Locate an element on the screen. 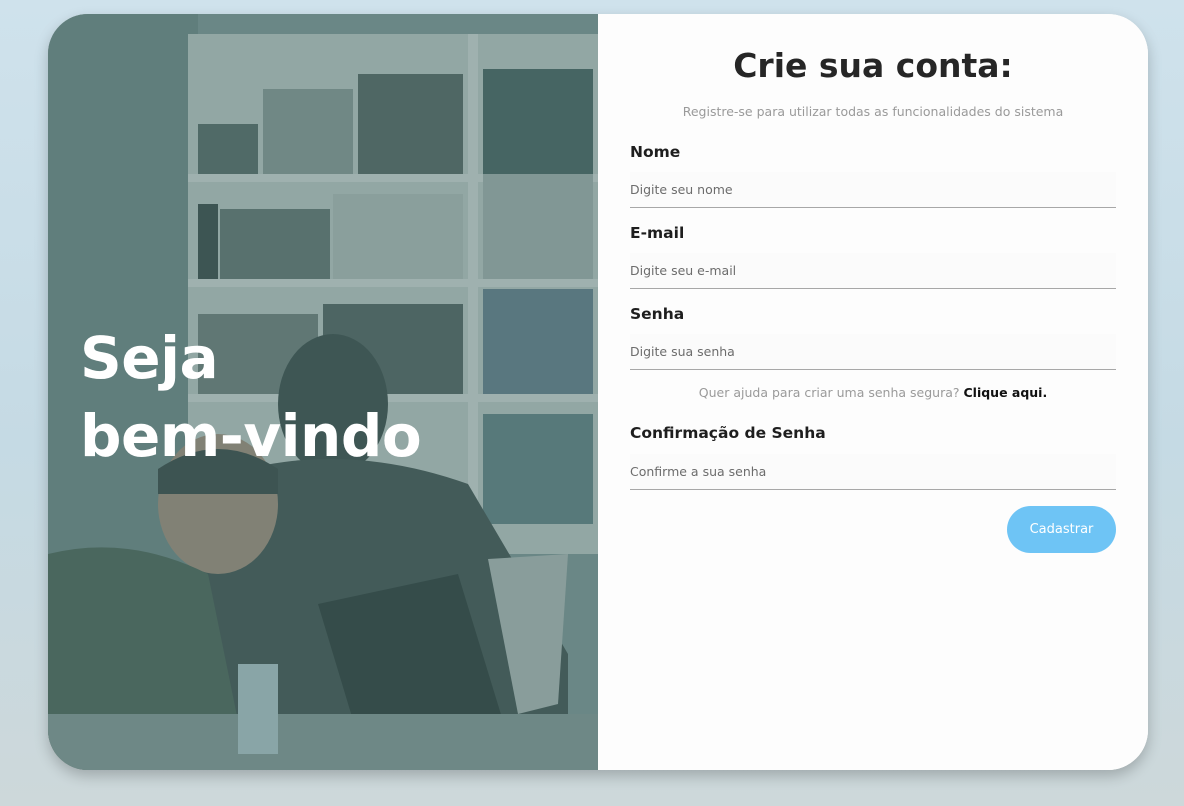  name-label: Nome is located at coordinates (655, 152).